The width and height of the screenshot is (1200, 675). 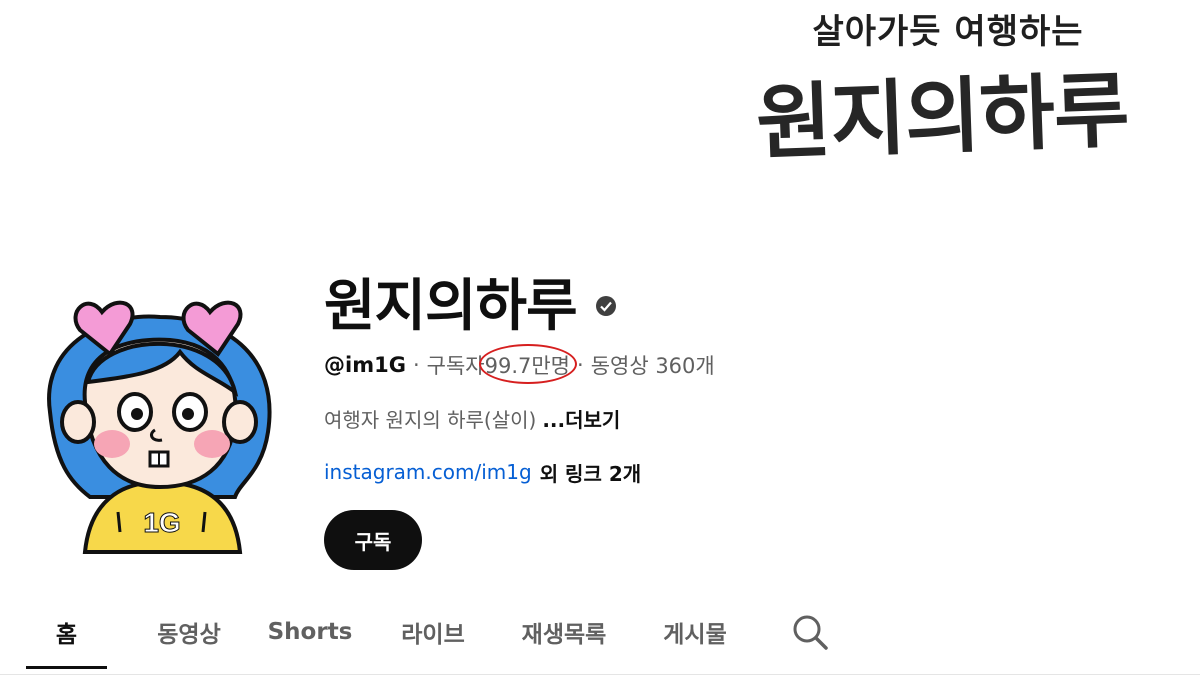 I want to click on channel-meta: @im1G · 구독자 99.7만명 · 동영상 360개, so click(x=519, y=364).